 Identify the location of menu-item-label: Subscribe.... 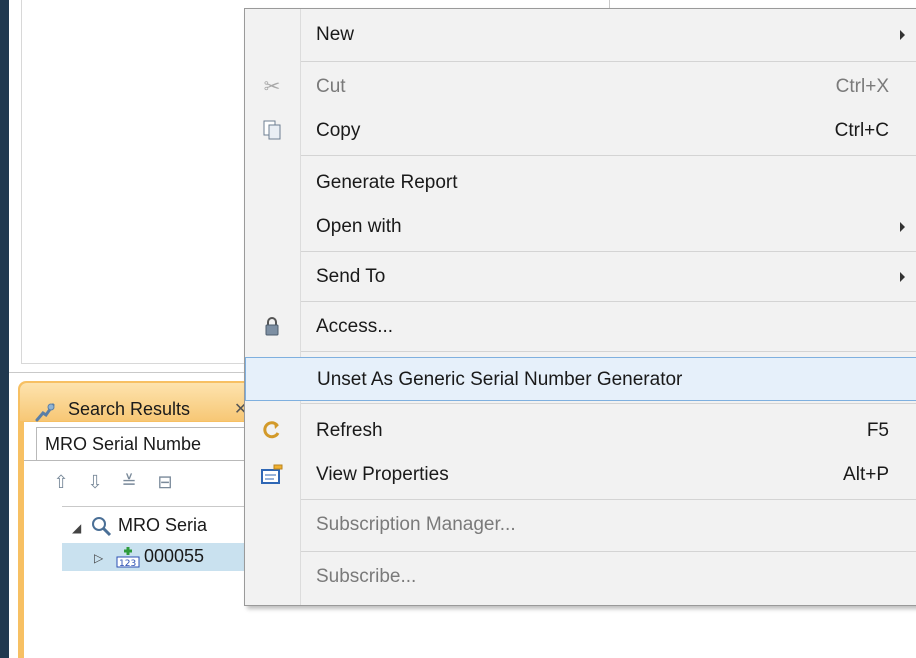
(366, 576).